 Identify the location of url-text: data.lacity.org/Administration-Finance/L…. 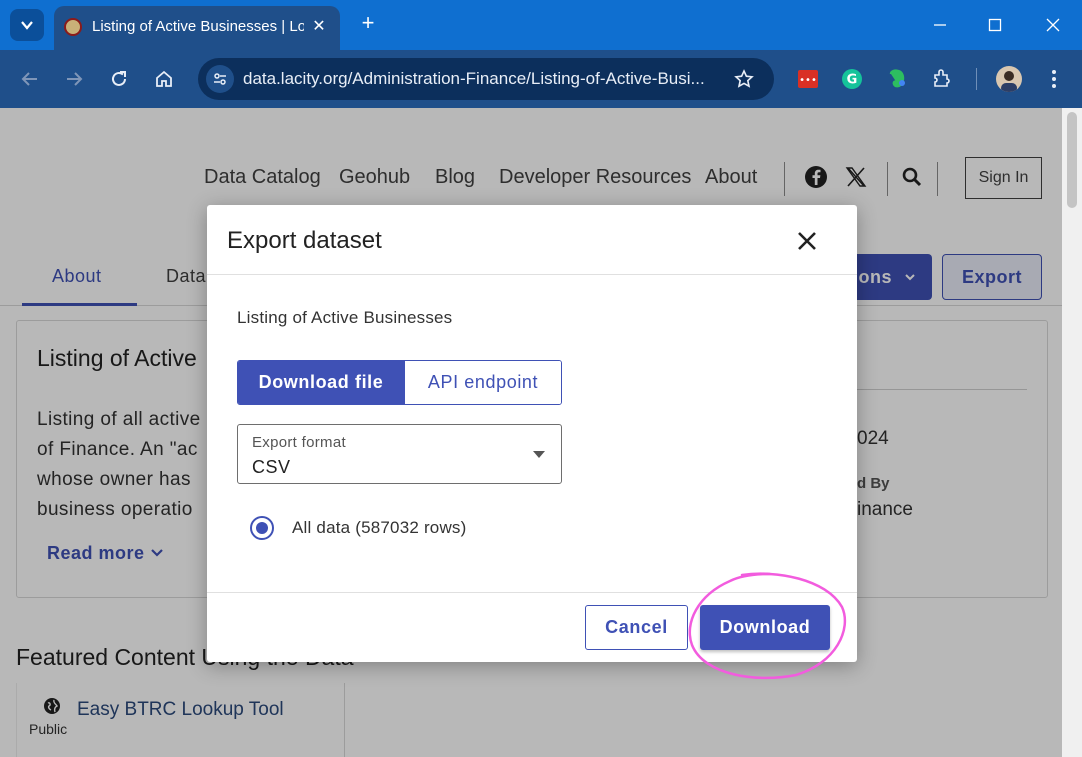
(485, 79).